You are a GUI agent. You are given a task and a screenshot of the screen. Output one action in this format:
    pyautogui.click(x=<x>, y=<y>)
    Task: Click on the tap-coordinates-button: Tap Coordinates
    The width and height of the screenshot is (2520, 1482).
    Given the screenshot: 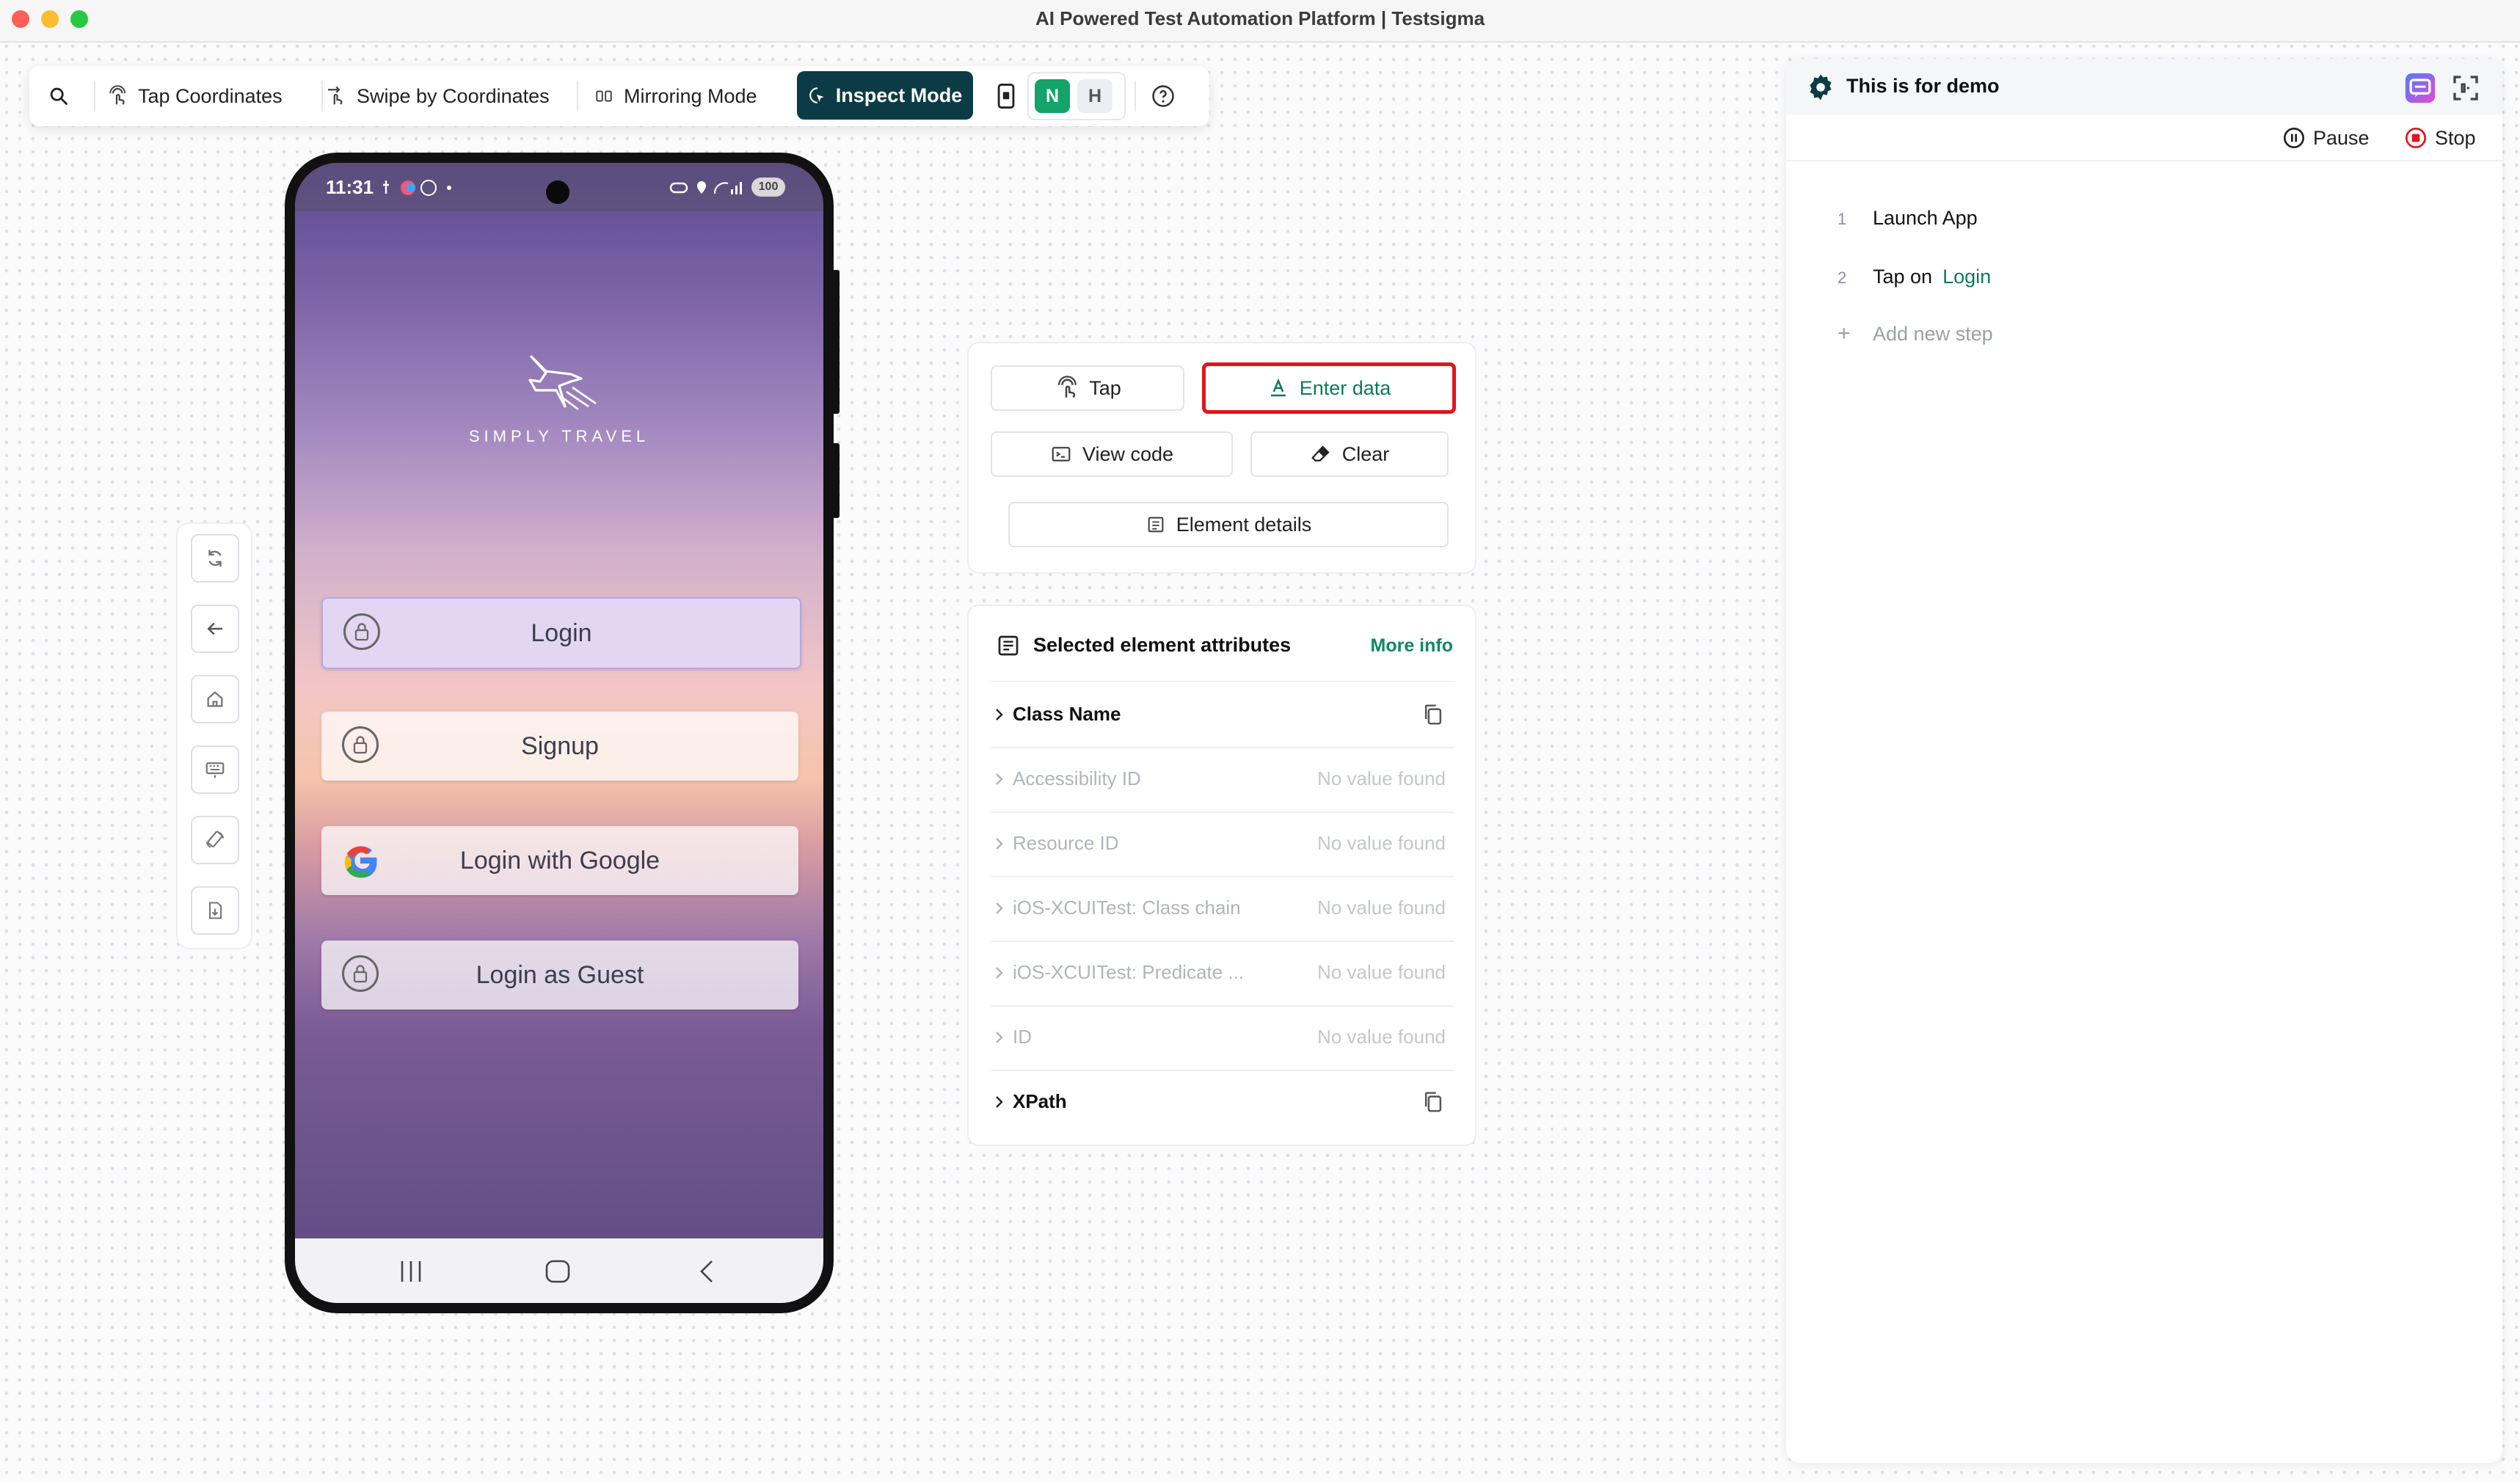 What is the action you would take?
    pyautogui.click(x=194, y=96)
    